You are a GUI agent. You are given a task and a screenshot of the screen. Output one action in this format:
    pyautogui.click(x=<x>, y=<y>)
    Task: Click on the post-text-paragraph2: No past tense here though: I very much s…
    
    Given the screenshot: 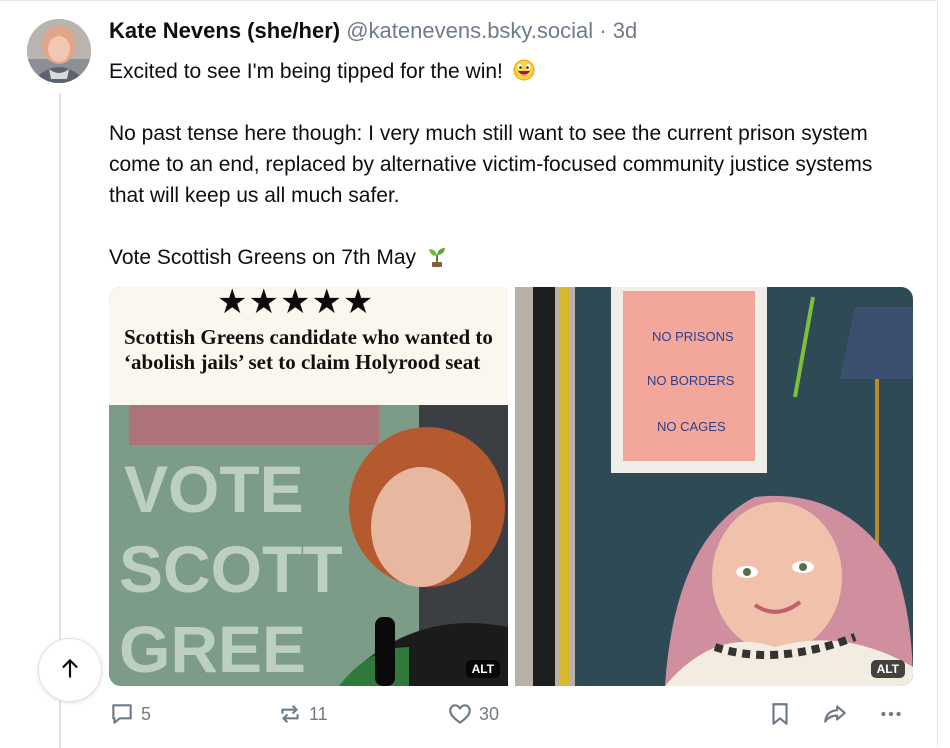 What is the action you would take?
    pyautogui.click(x=491, y=164)
    